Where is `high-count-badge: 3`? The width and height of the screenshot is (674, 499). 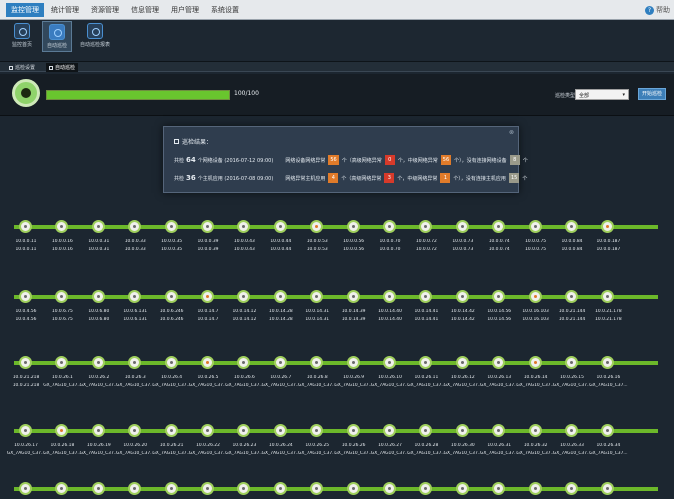
high-count-badge: 3 is located at coordinates (389, 178).